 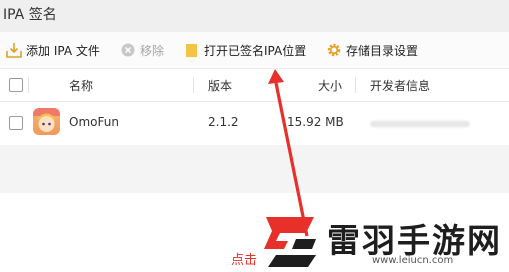 What do you see at coordinates (413, 260) in the screenshot?
I see `watermark-url: www.leiucn.com` at bounding box center [413, 260].